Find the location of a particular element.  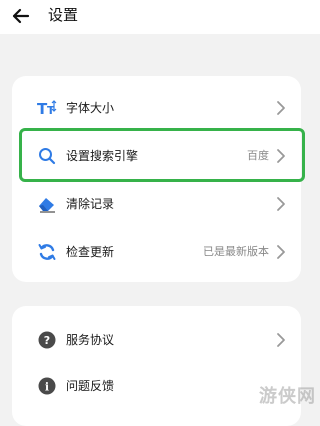

text-size-icon: T T is located at coordinates (47, 108).